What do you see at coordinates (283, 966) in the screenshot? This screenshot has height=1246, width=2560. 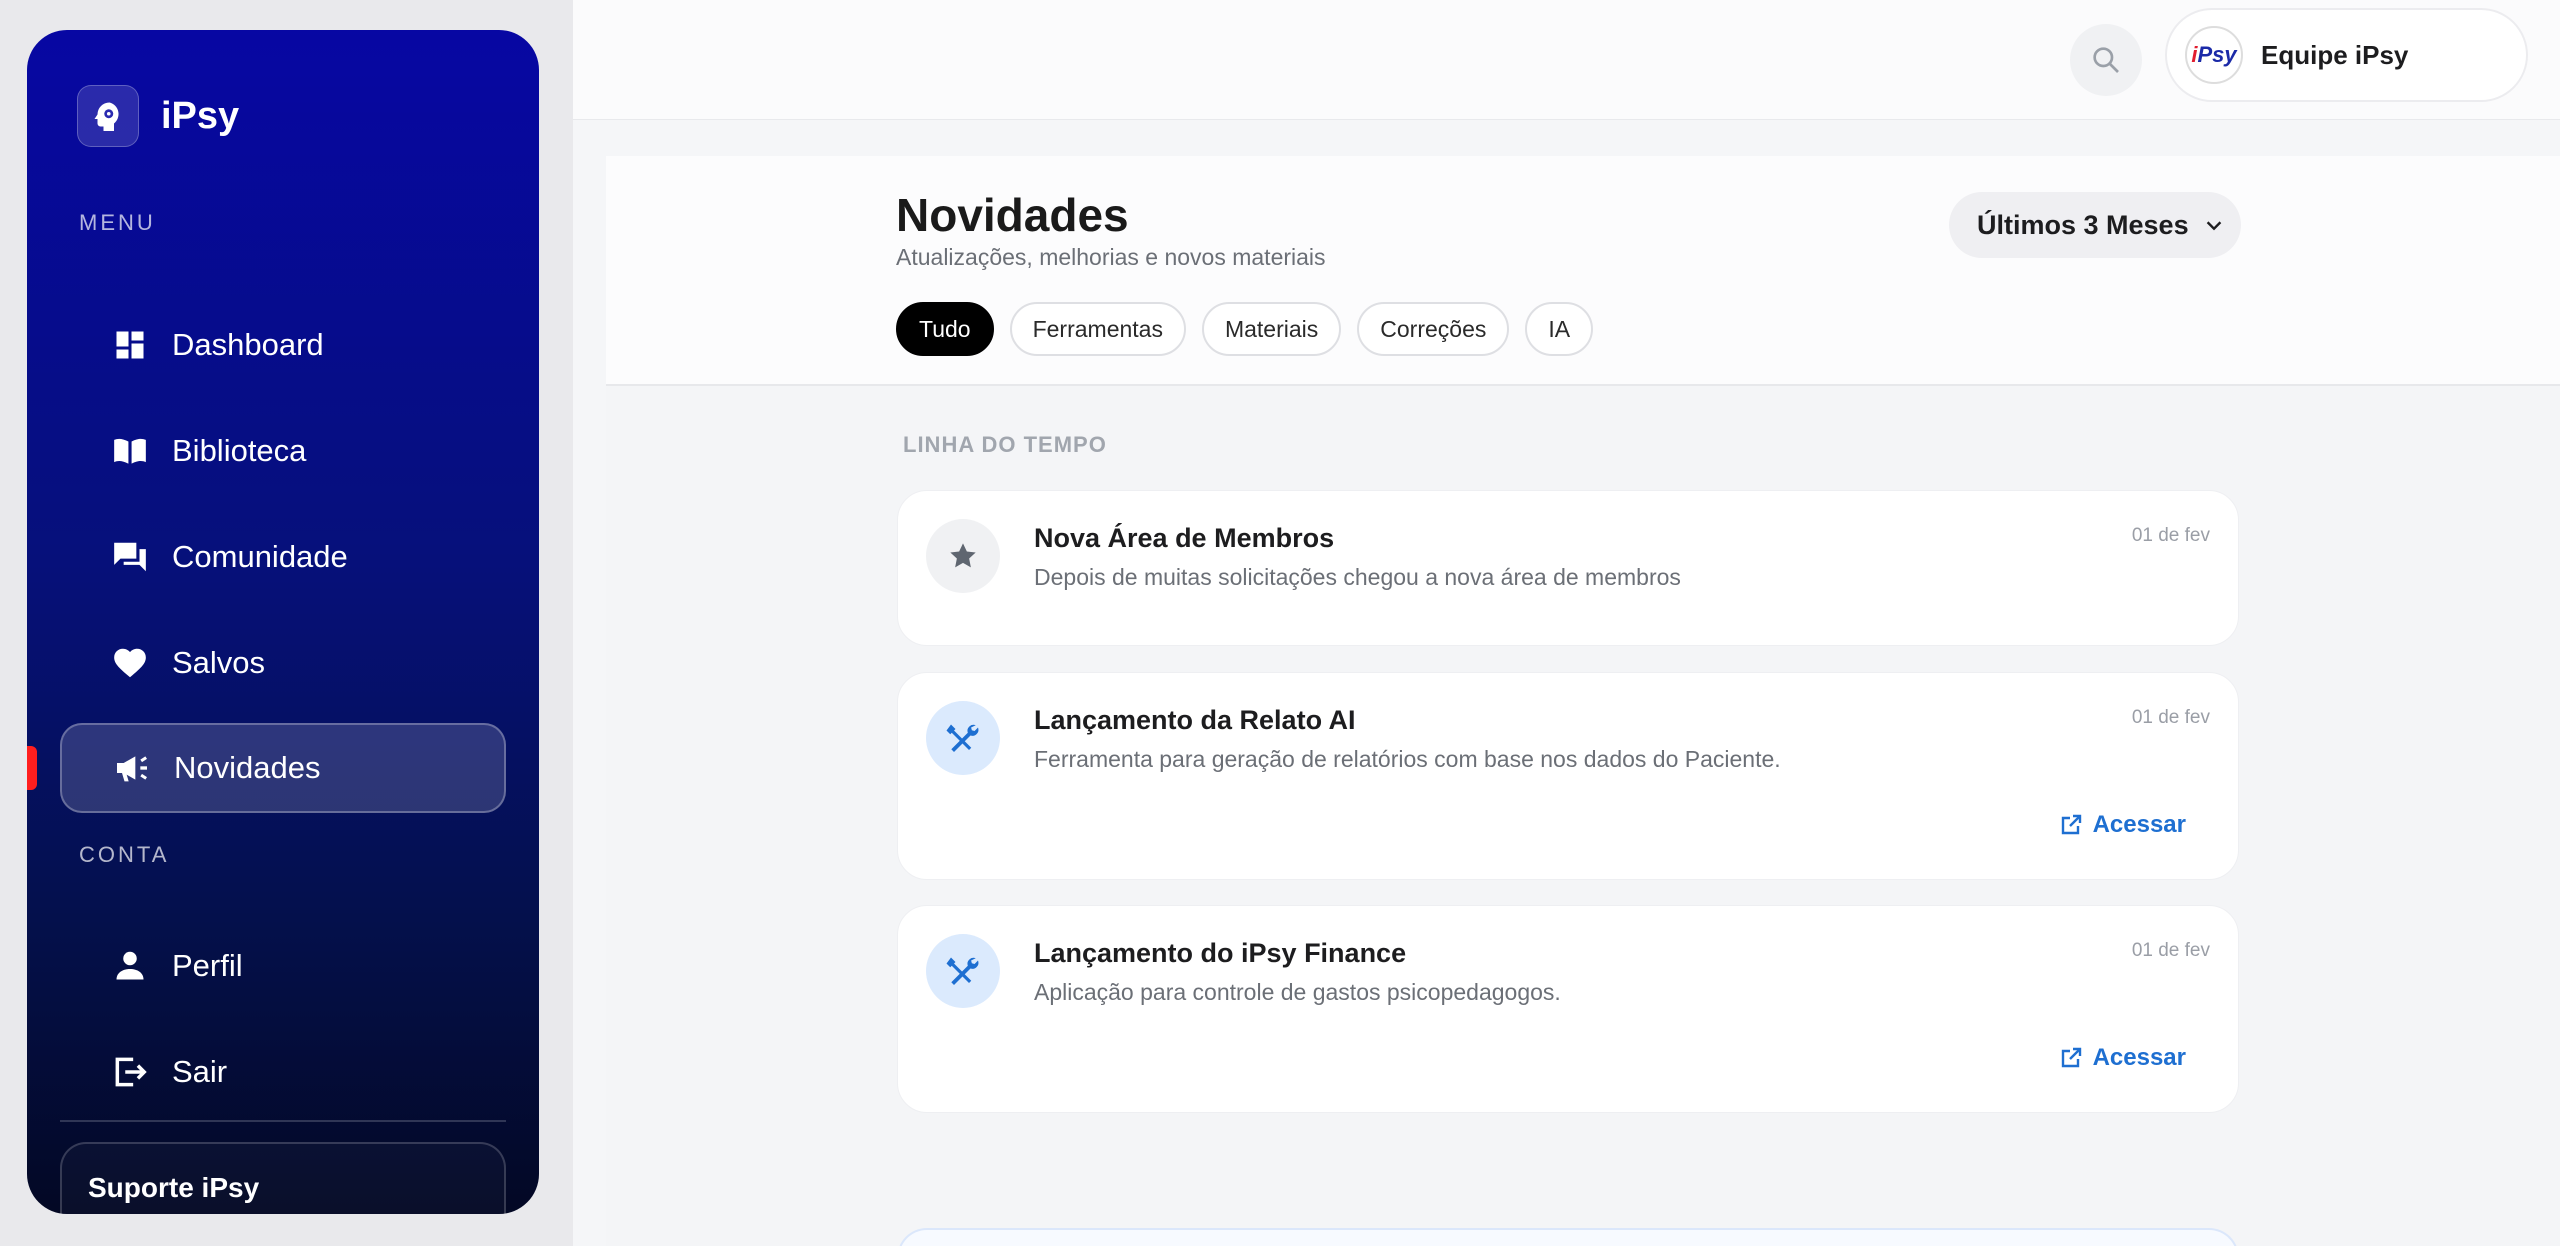 I see `sidebar-item-perfil: Perfil` at bounding box center [283, 966].